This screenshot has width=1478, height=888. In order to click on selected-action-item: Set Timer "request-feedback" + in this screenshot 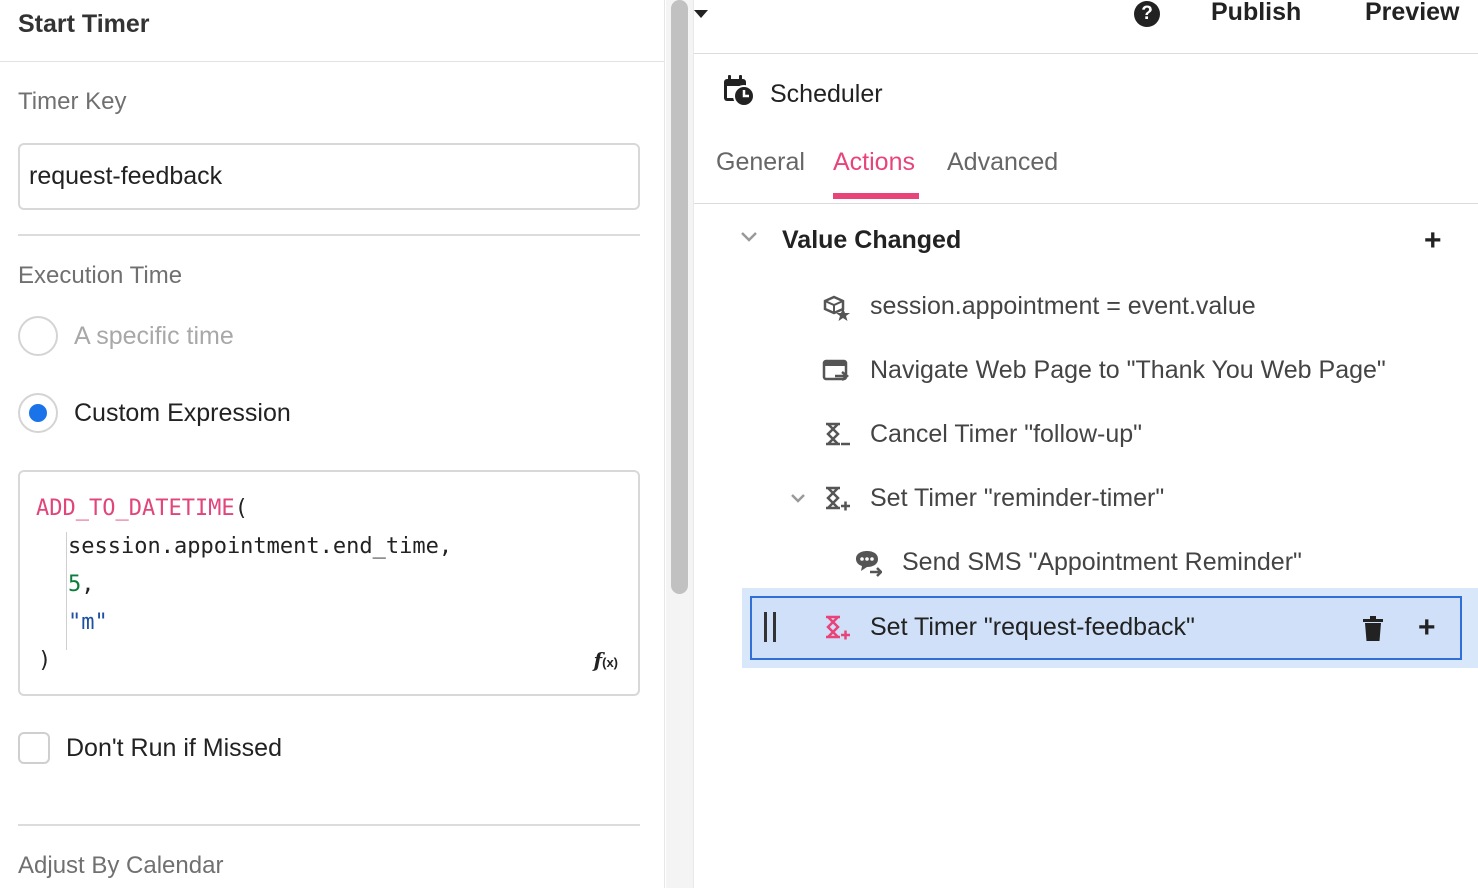, I will do `click(1106, 628)`.